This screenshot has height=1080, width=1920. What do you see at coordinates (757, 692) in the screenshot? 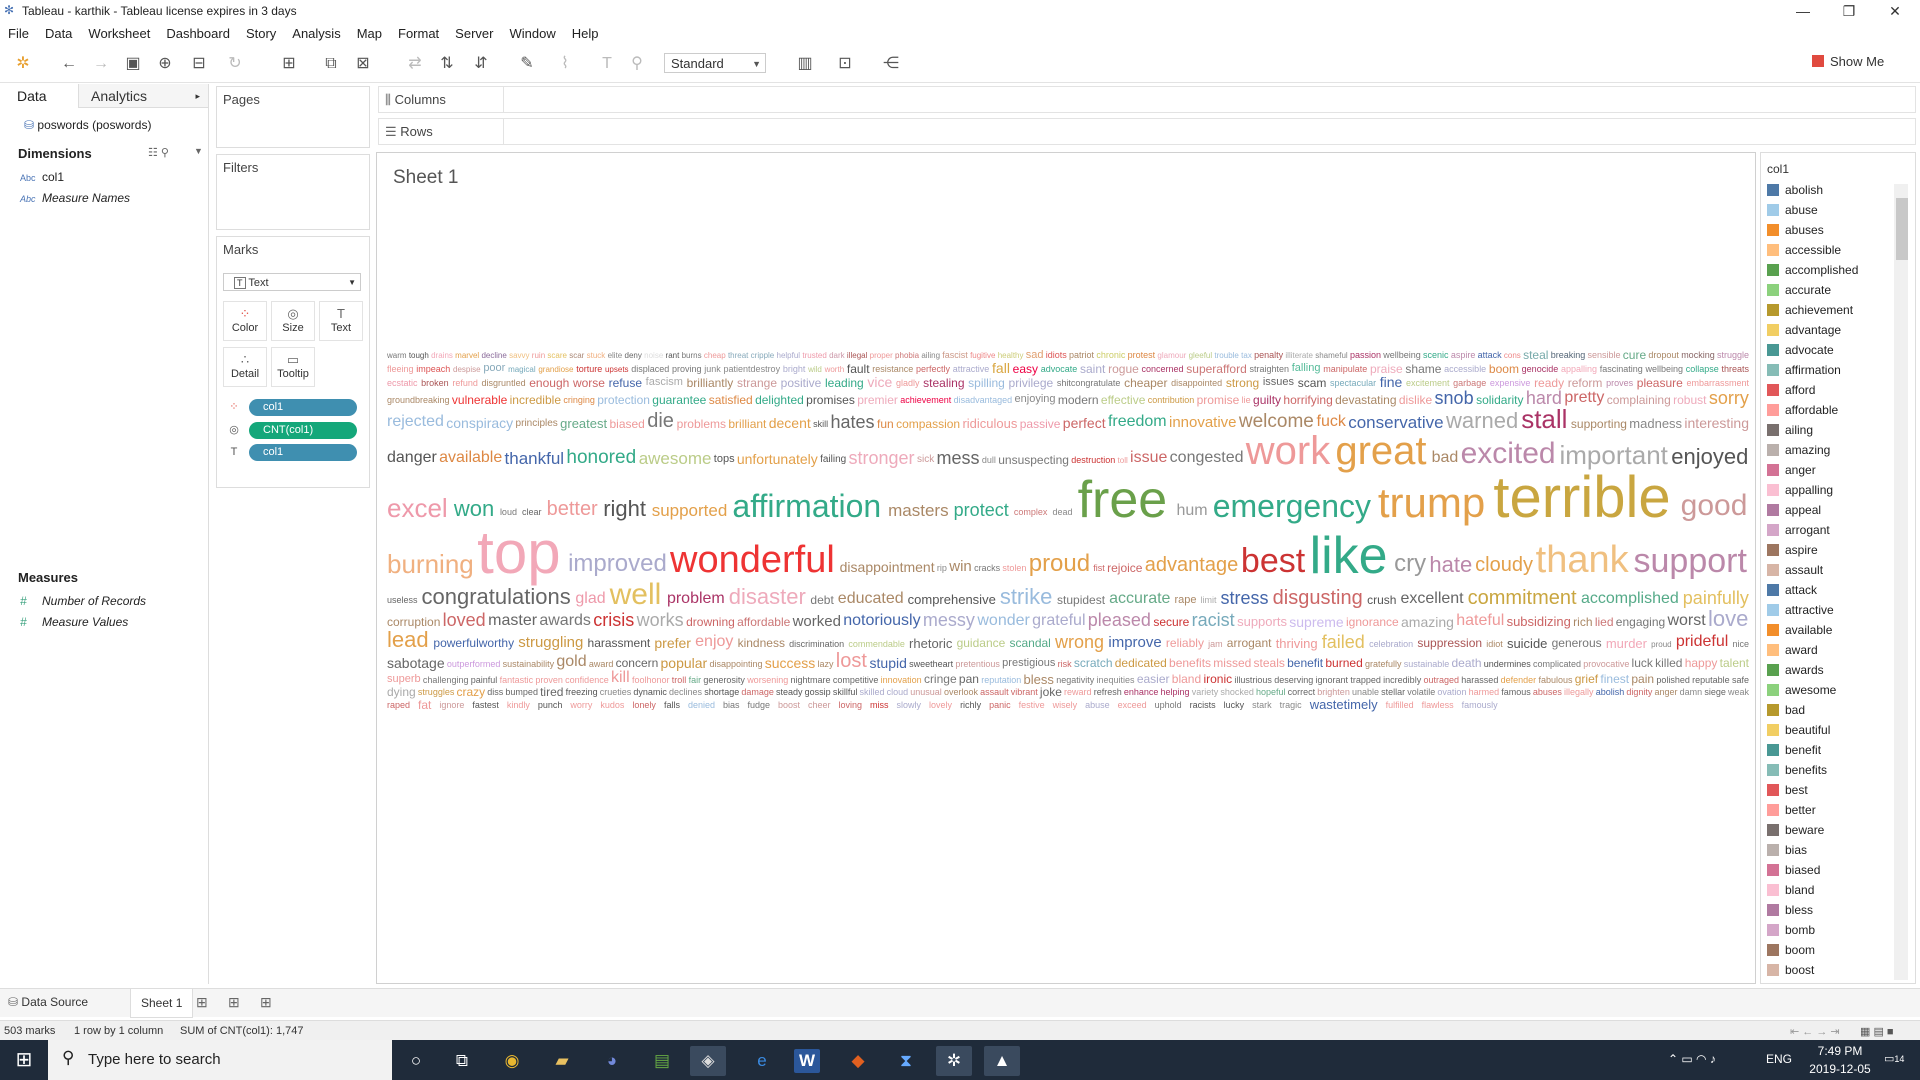
I see `word-cloud-word: damage` at bounding box center [757, 692].